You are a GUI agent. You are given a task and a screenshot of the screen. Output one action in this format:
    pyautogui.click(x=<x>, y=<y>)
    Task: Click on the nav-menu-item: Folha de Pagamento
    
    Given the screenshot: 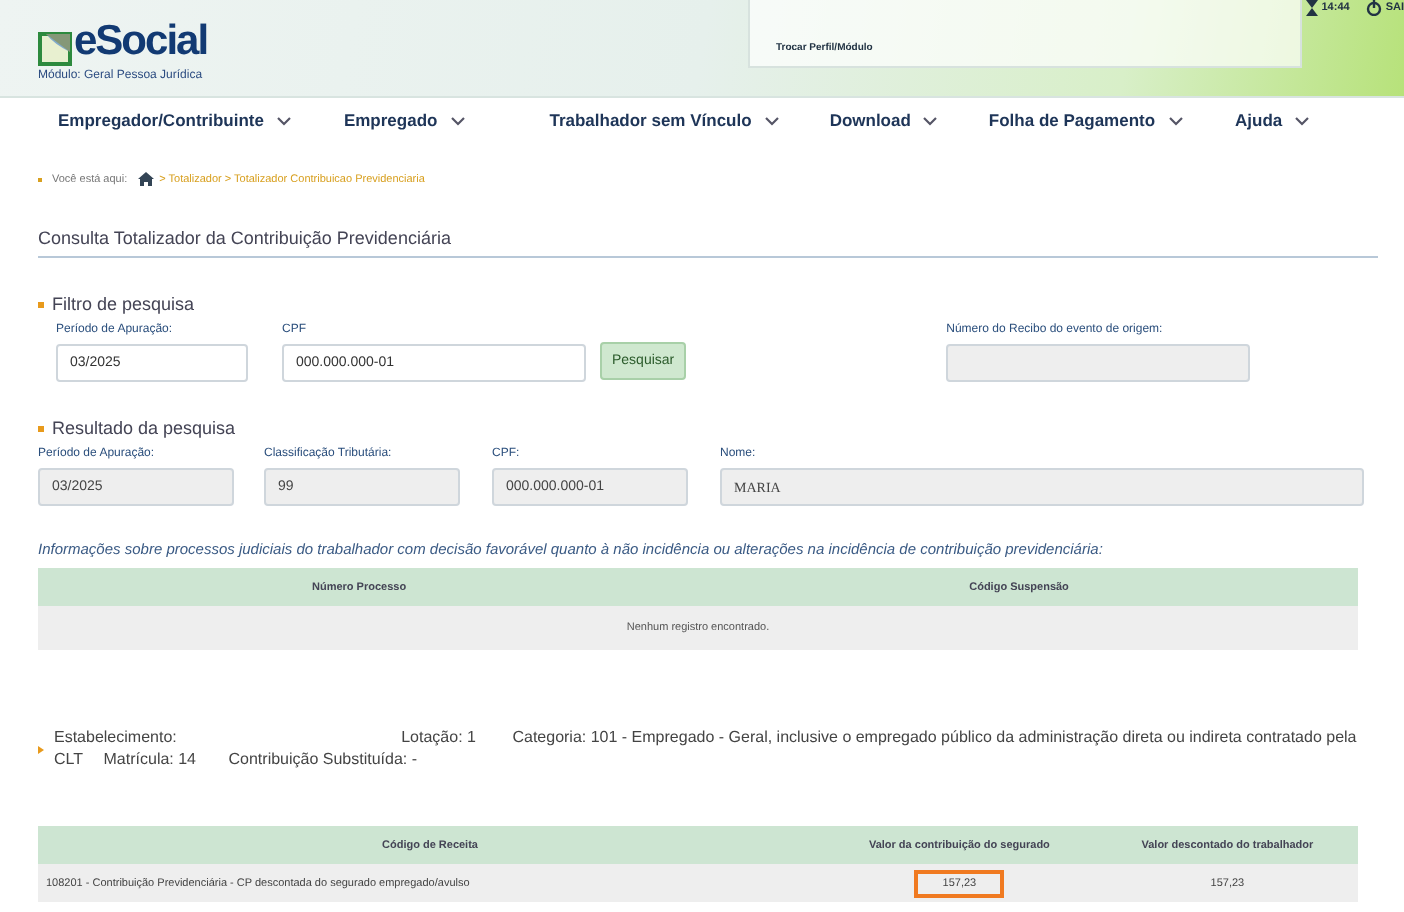 What is the action you would take?
    pyautogui.click(x=1086, y=120)
    